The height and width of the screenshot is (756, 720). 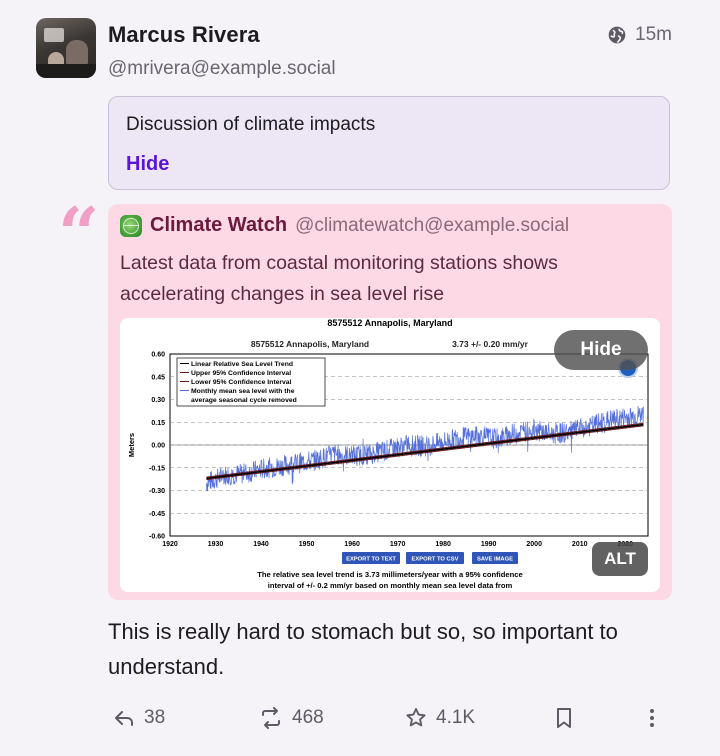 What do you see at coordinates (244, 400) in the screenshot?
I see `legend-entry: average seasonal cycle removed` at bounding box center [244, 400].